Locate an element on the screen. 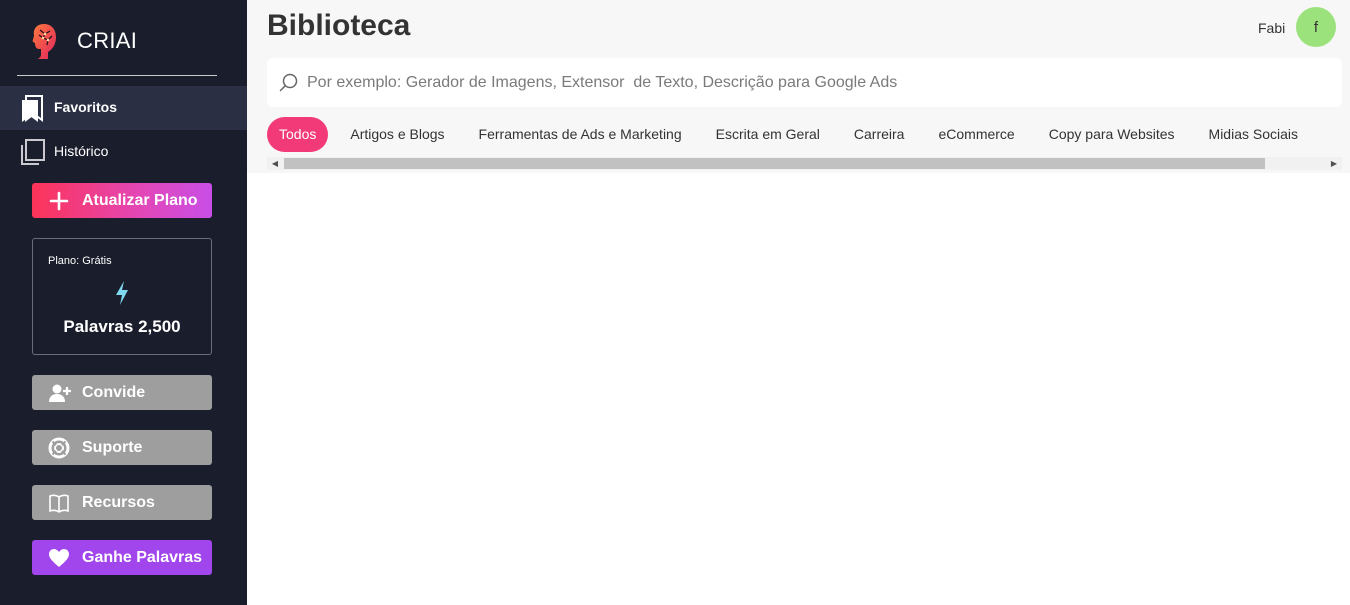 This screenshot has height=605, width=1350. scrollbar-thumb is located at coordinates (774, 163).